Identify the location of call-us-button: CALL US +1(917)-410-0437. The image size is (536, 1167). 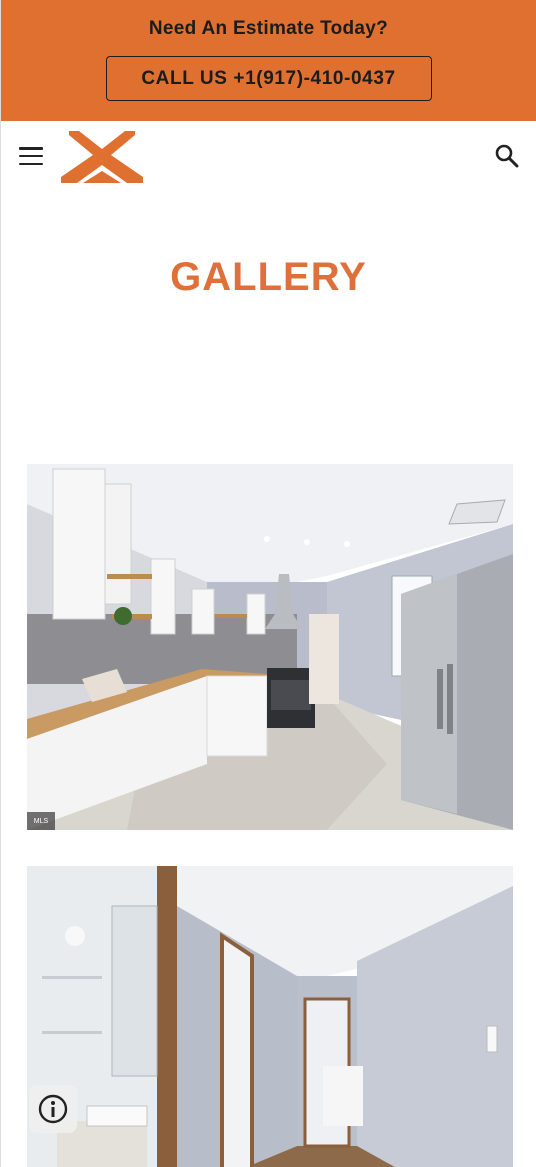
(268, 78).